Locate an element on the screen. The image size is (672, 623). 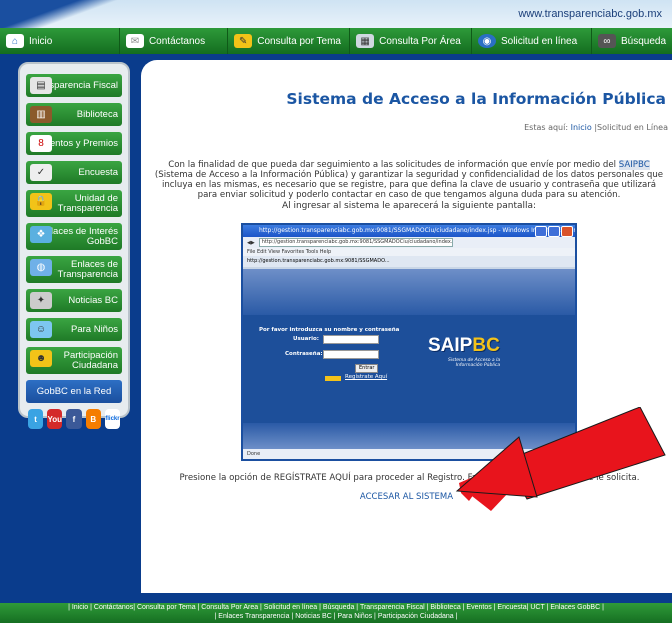
browser-menu: File Edit View Favorites Tools Help is located at coordinates (409, 252).